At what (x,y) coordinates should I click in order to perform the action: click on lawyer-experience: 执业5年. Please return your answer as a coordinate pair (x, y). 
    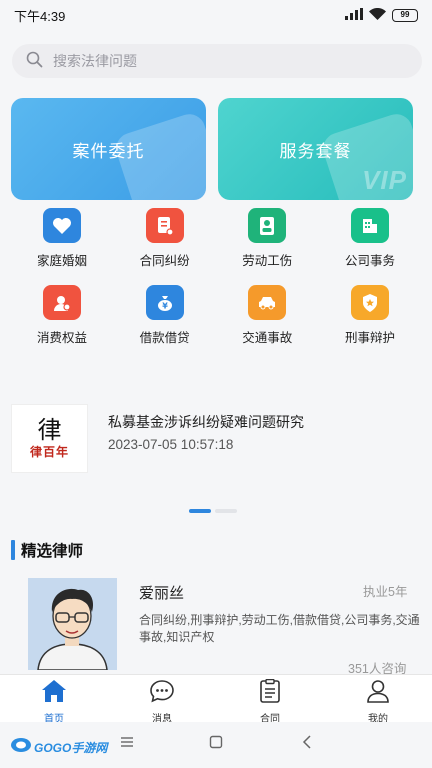
    Looking at the image, I should click on (385, 592).